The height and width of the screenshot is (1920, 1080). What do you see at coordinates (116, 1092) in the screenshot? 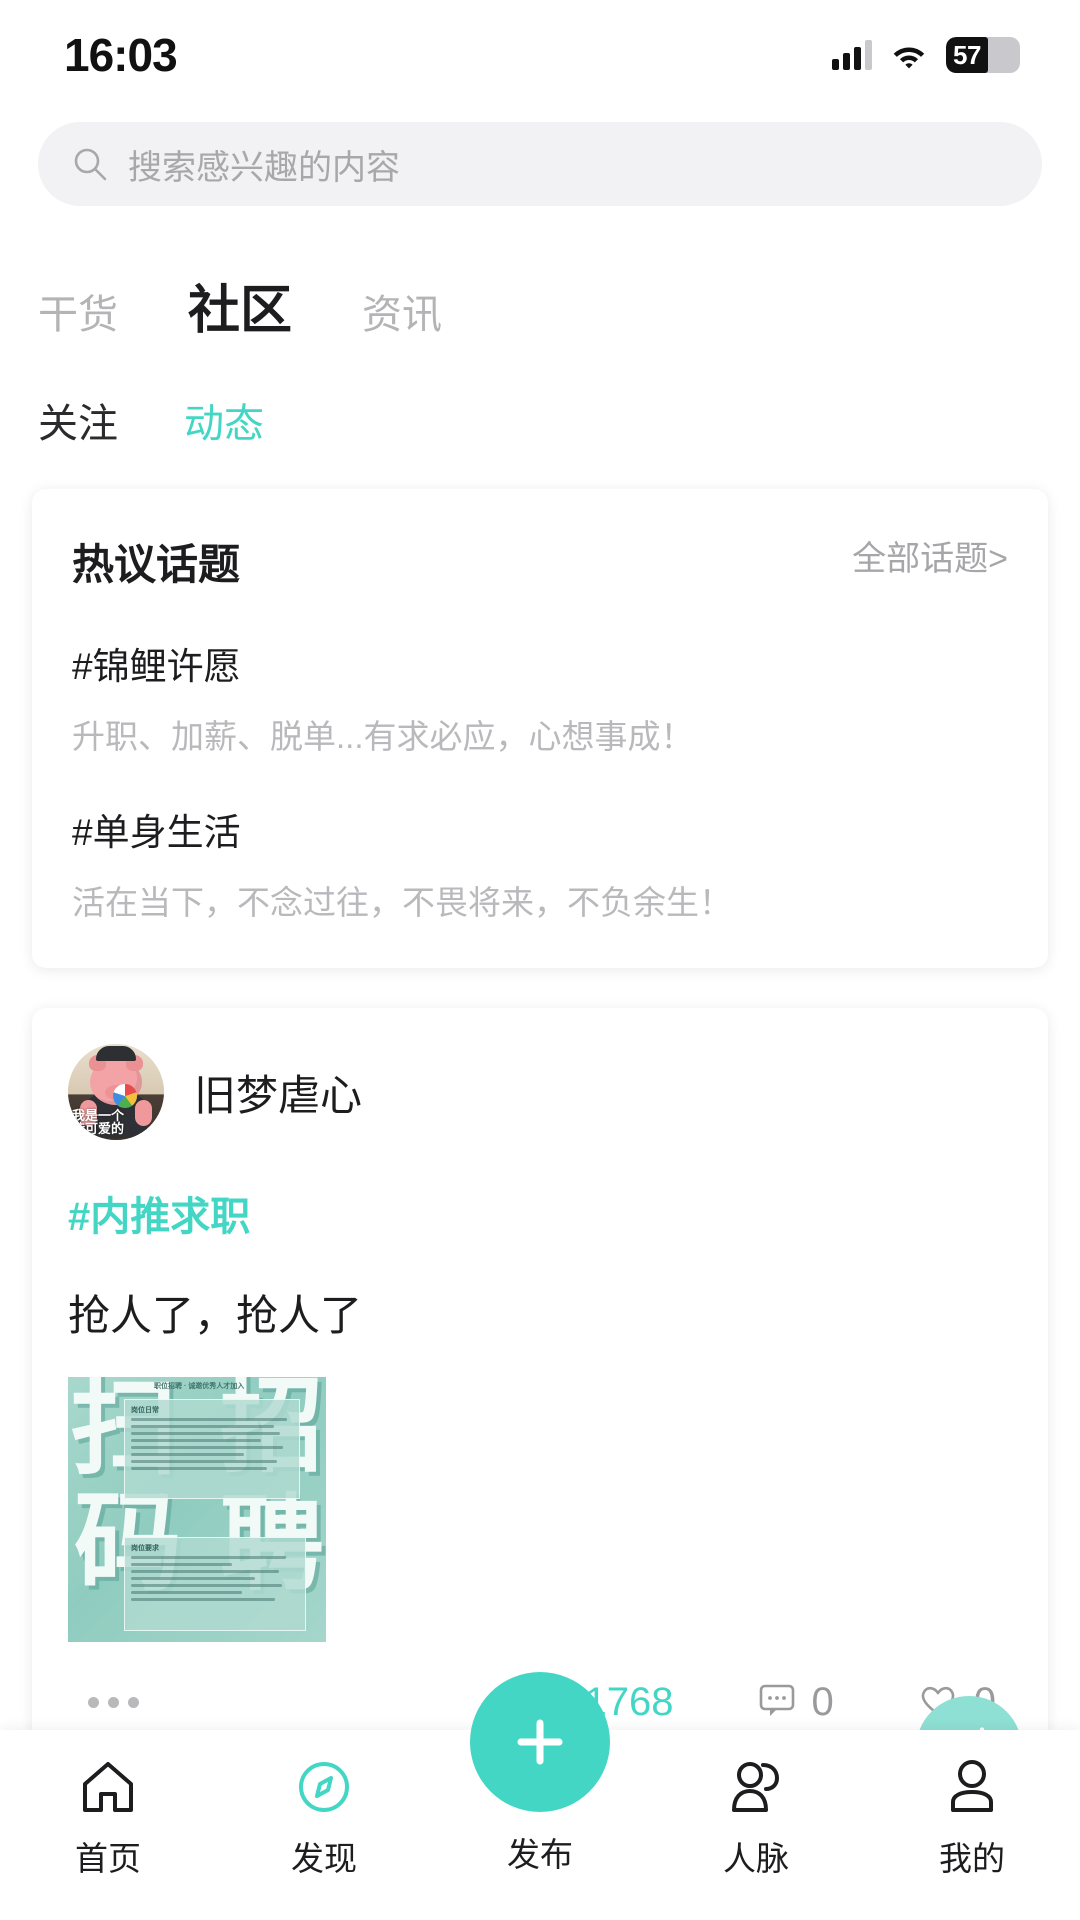
I see `avatar: 我是一个 持可爱的` at bounding box center [116, 1092].